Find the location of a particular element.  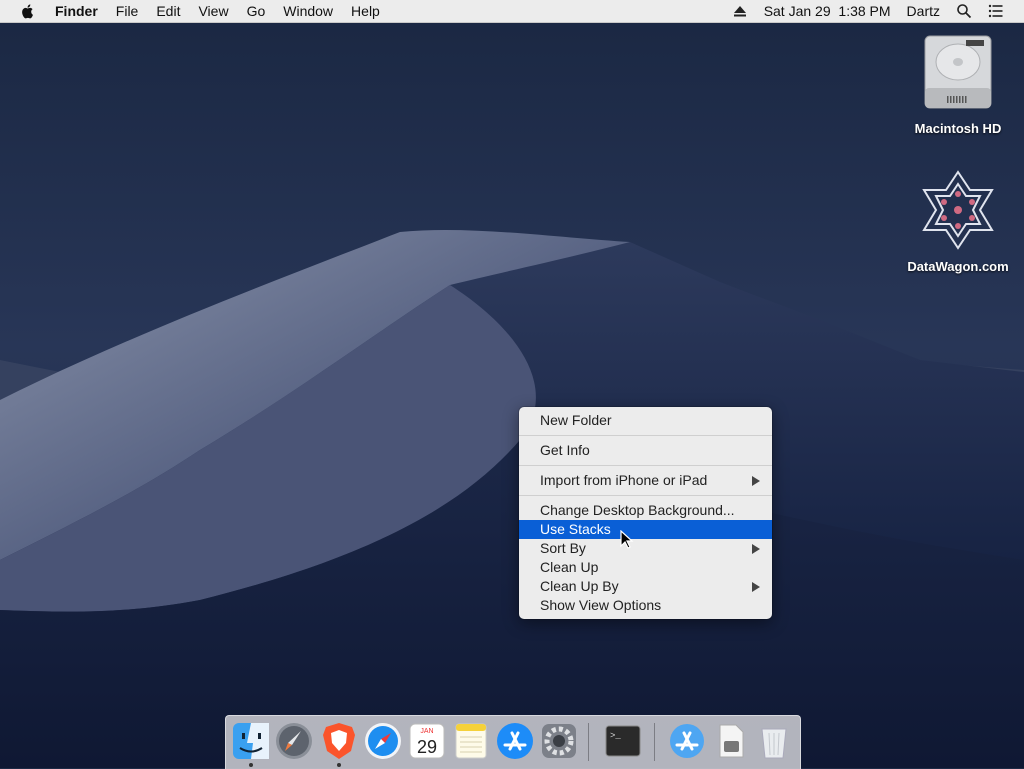

notification-center-icon is located at coordinates (996, 11).